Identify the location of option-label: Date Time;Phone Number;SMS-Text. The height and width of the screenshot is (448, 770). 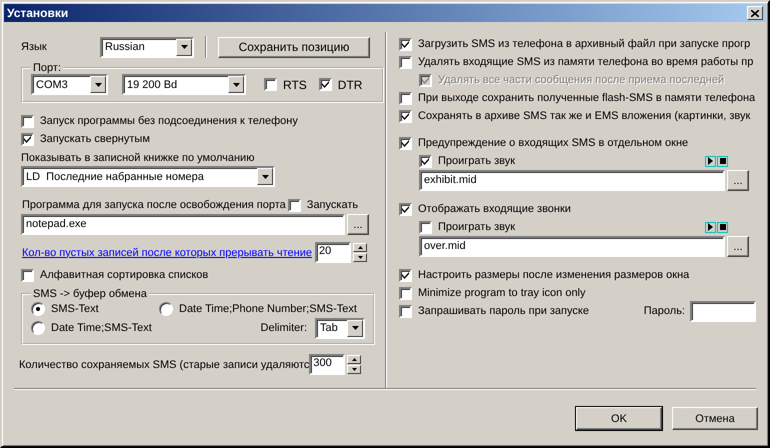
(268, 308).